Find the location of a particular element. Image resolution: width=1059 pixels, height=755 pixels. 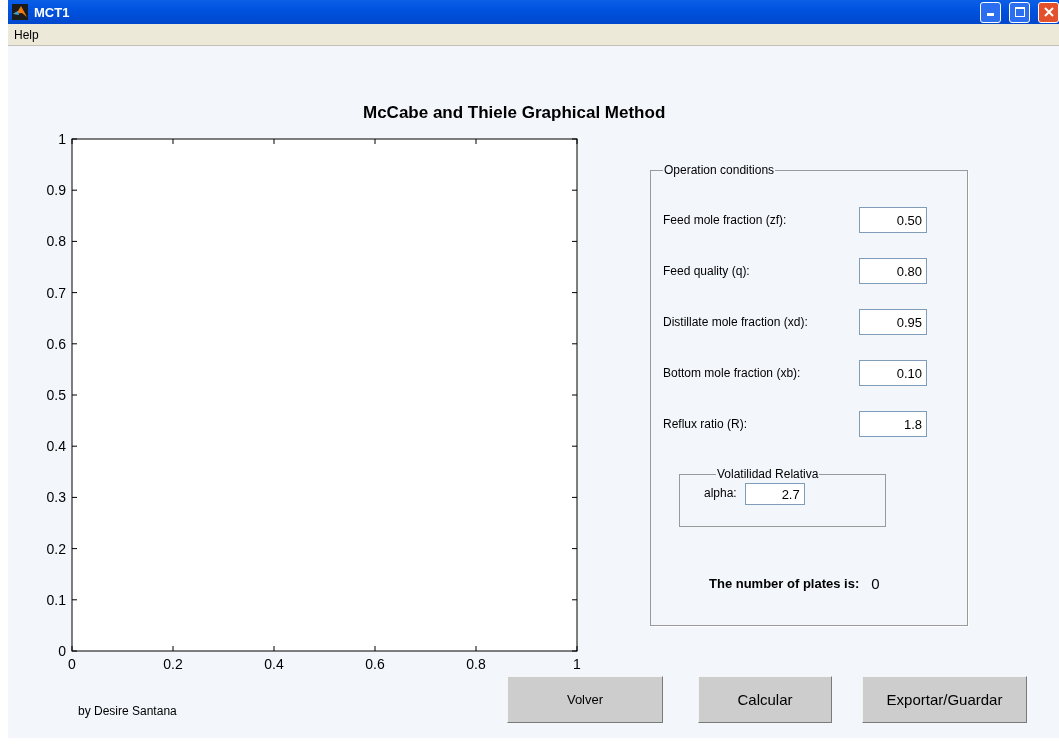

maximize-icon is located at coordinates (1019, 12).